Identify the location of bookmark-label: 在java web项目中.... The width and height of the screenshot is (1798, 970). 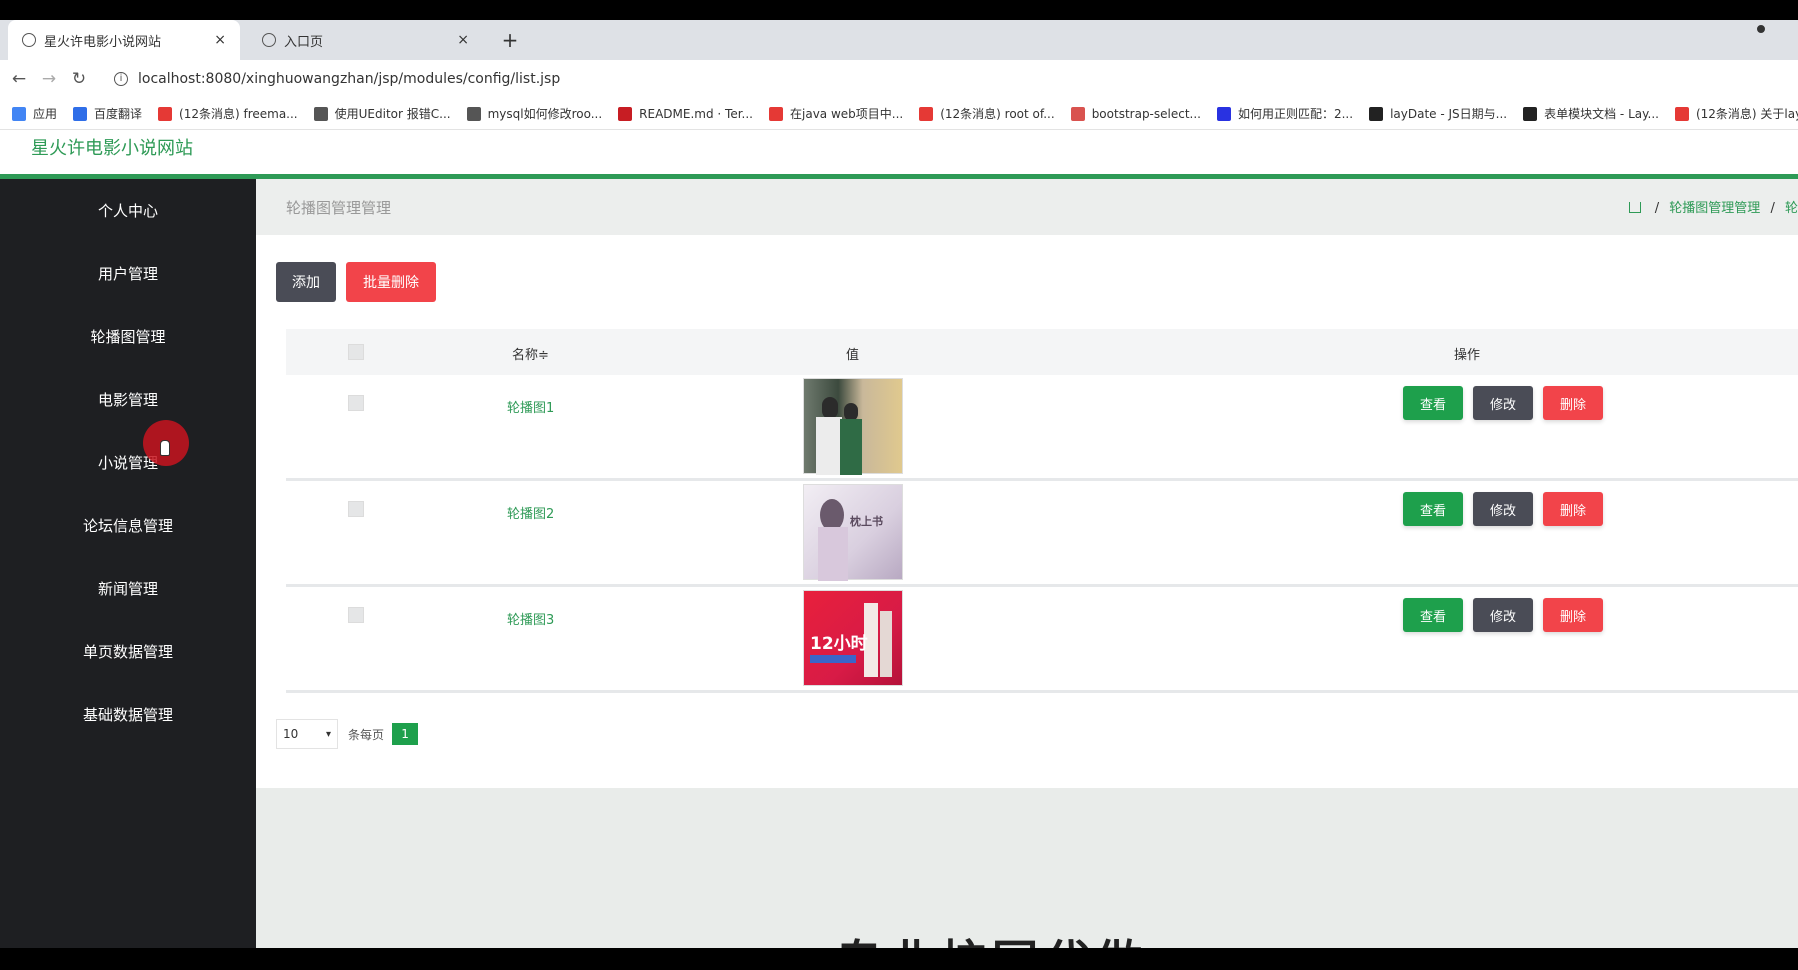
(847, 114).